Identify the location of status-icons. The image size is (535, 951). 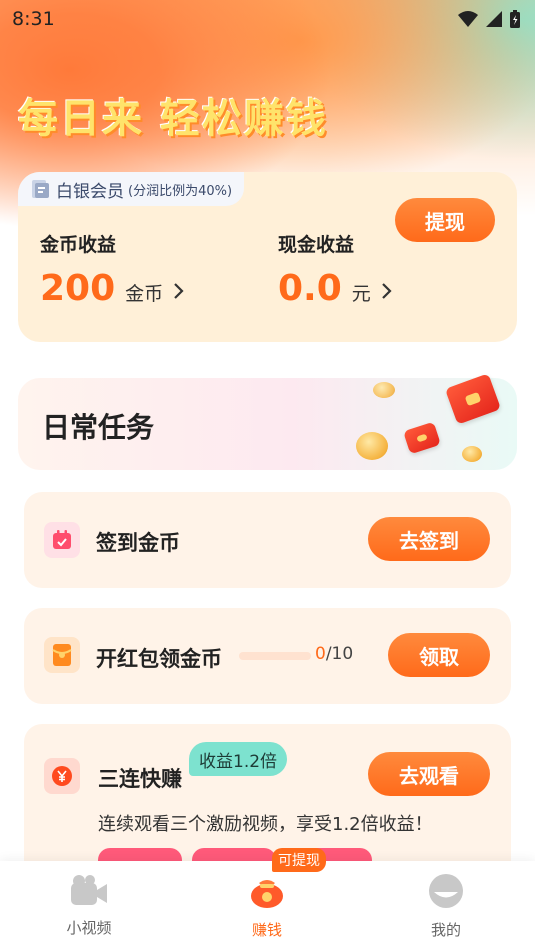
(489, 19).